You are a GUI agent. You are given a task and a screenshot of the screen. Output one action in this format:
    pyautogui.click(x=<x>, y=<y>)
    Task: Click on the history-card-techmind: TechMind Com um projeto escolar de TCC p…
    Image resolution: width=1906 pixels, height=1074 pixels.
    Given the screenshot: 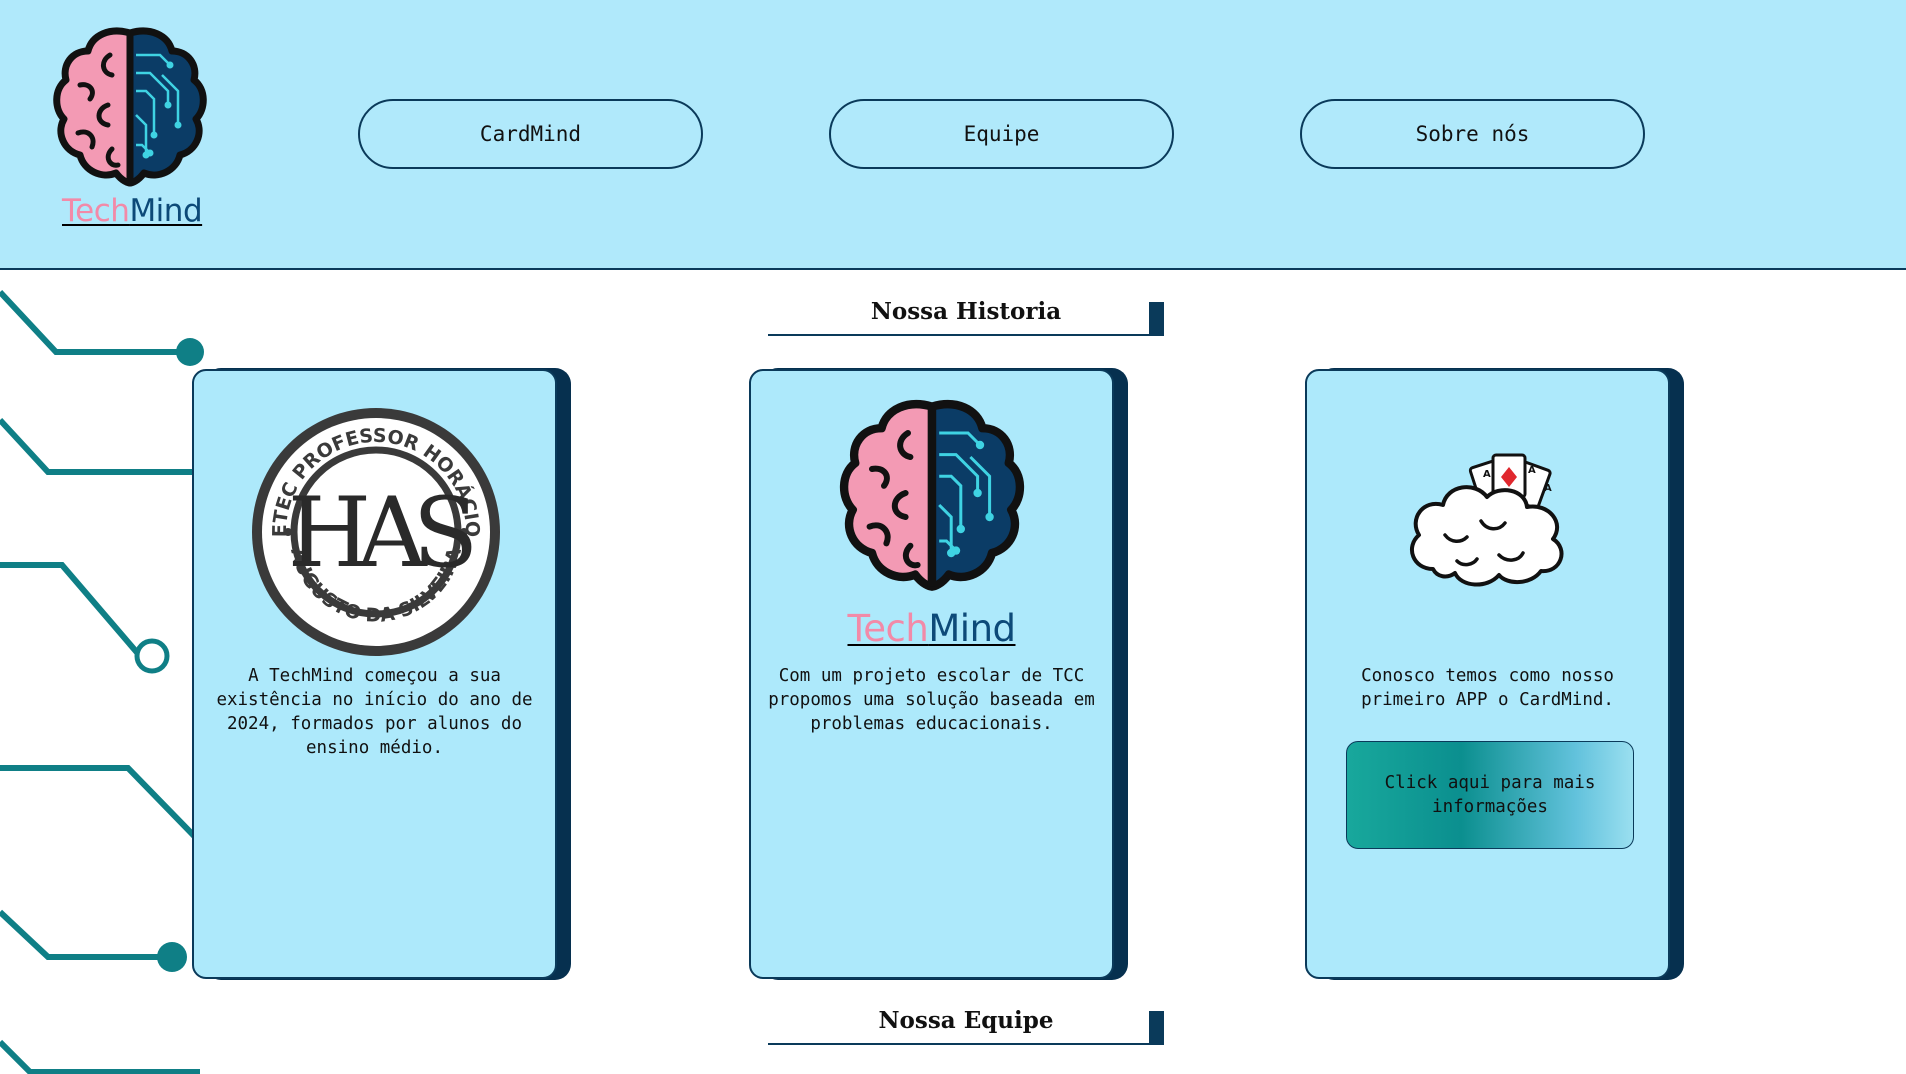 What is the action you would take?
    pyautogui.click(x=939, y=674)
    